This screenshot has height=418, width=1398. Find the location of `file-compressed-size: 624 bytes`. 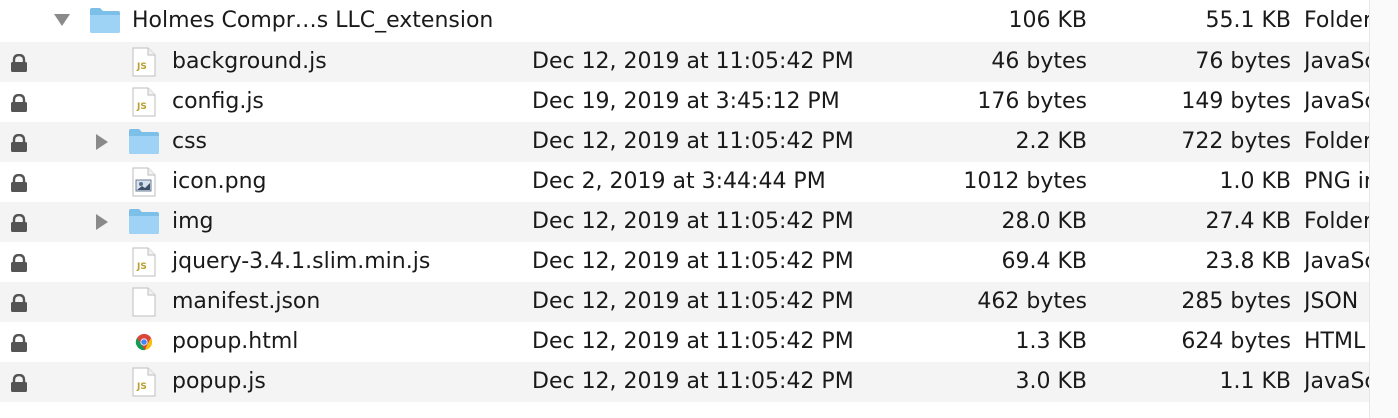

file-compressed-size: 624 bytes is located at coordinates (1236, 341).